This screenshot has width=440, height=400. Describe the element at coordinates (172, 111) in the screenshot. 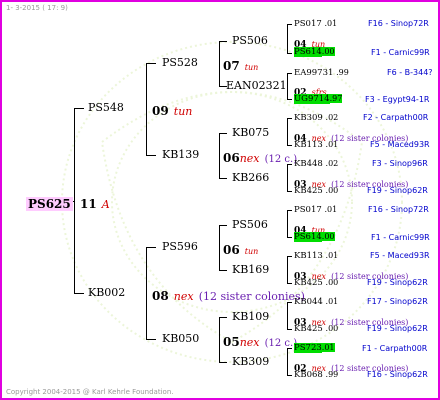

I see `sire-generation: 09 tun` at that location.